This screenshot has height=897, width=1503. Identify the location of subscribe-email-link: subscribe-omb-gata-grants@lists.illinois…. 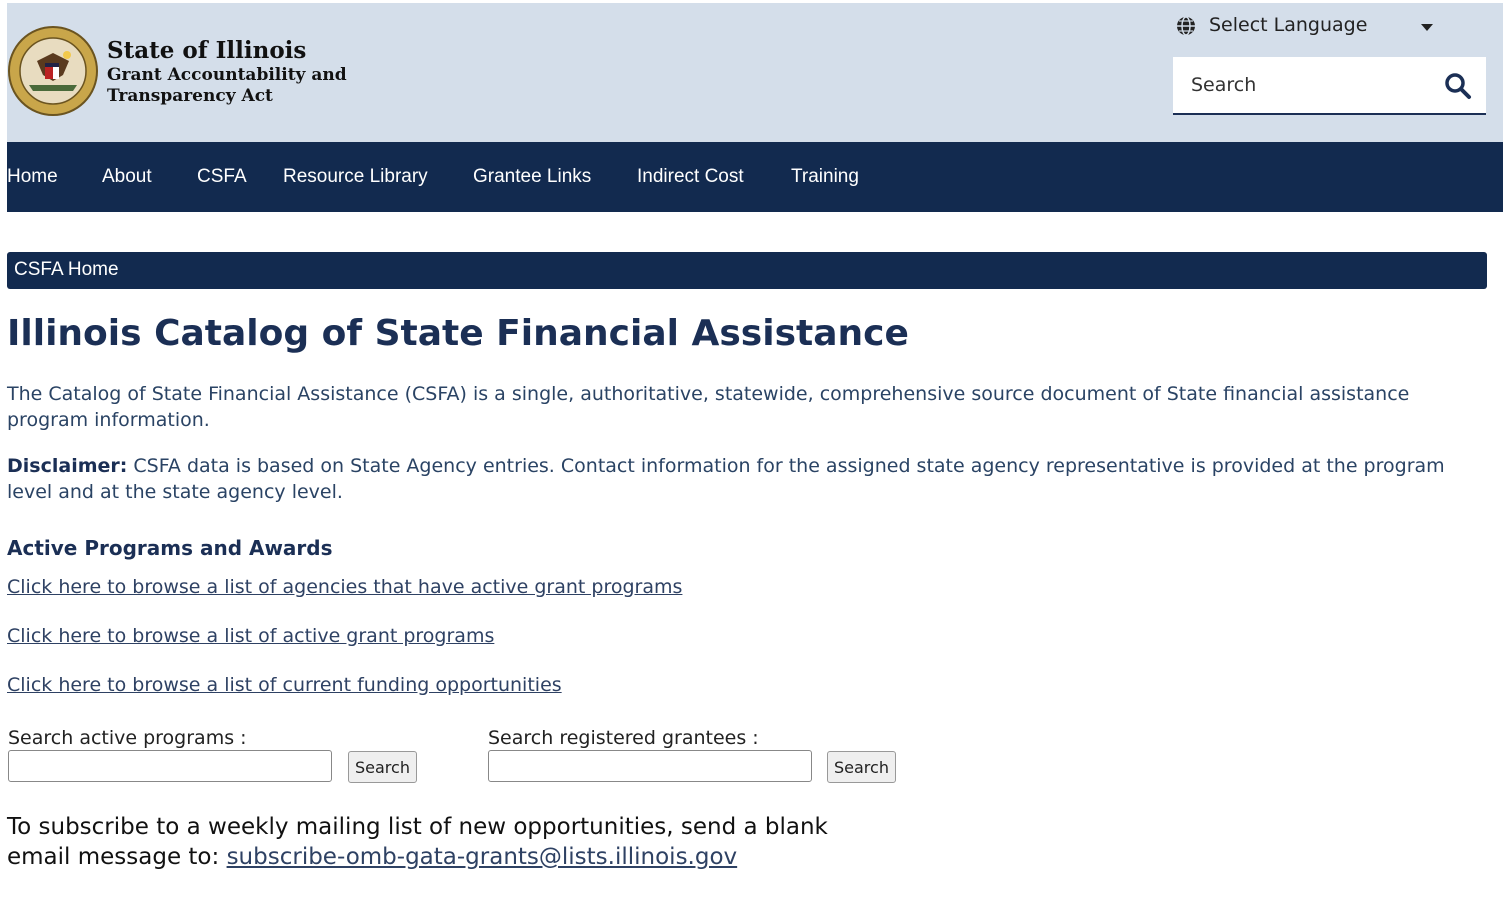
(482, 857).